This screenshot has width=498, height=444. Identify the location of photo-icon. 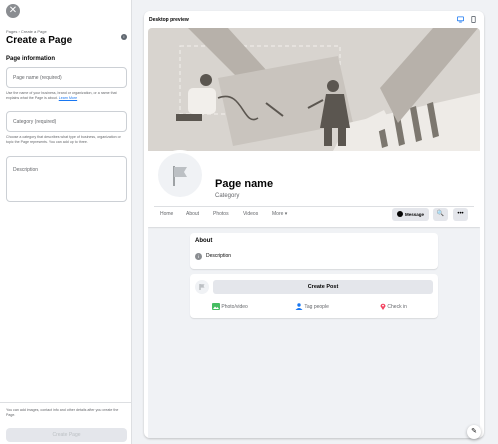
(216, 306).